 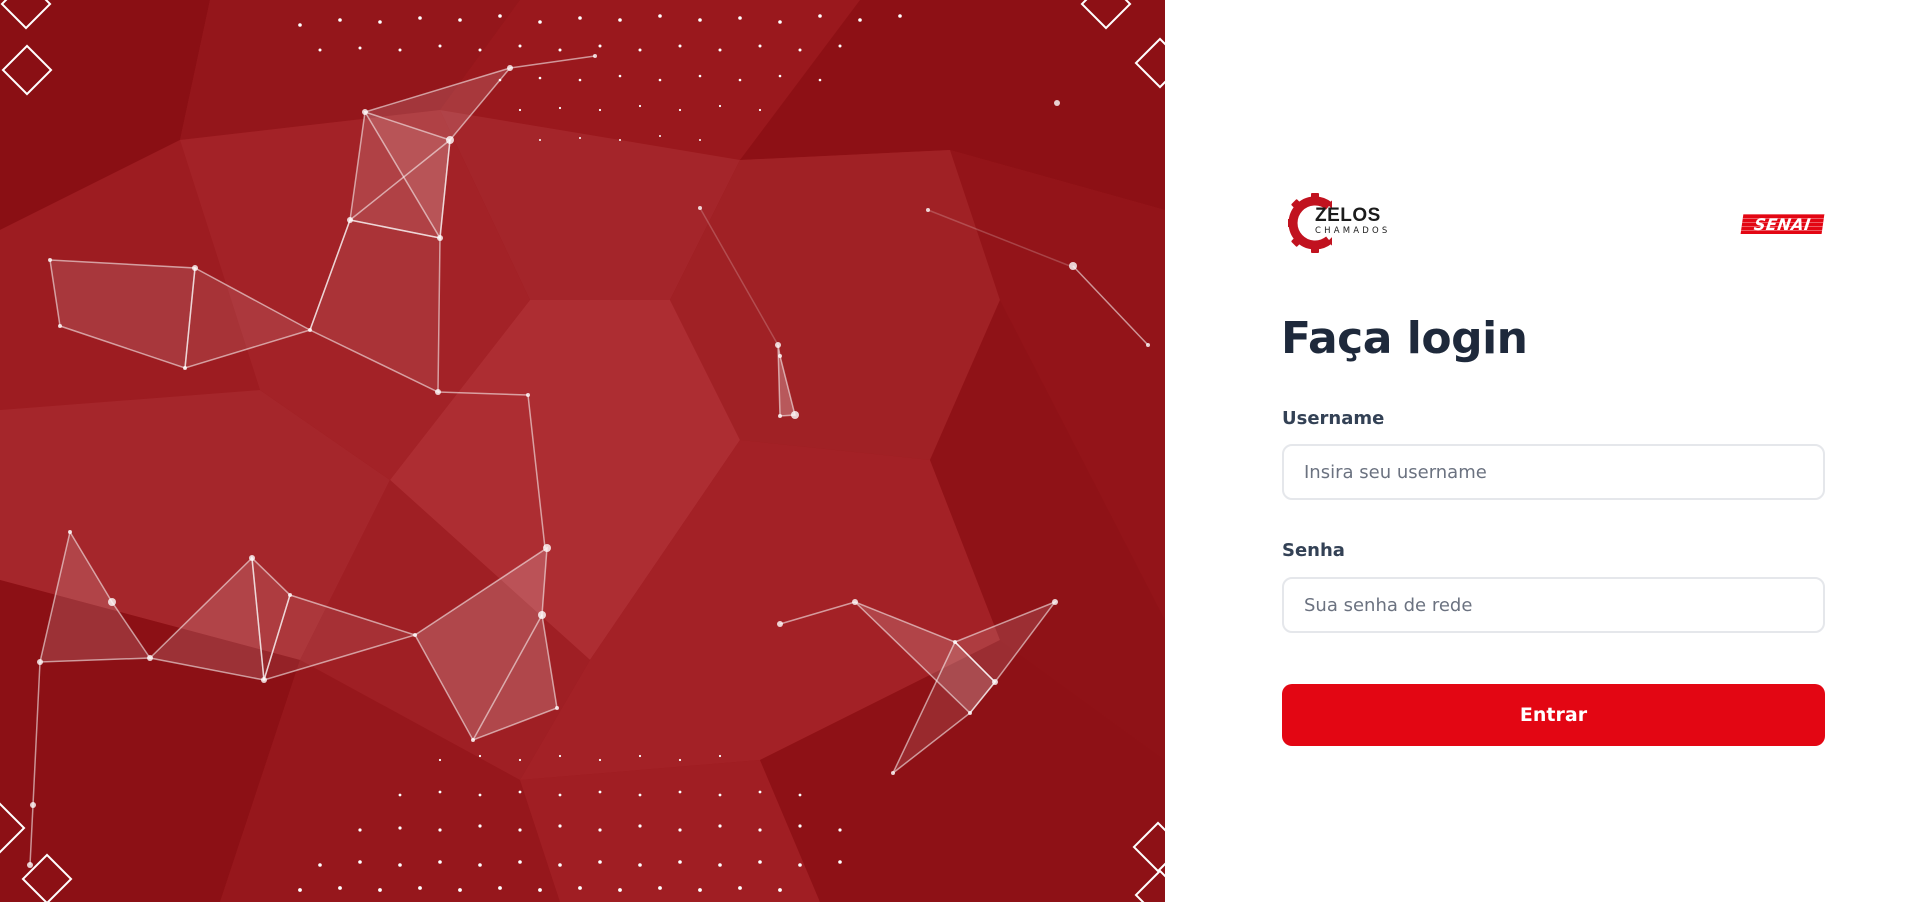 What do you see at coordinates (1553, 715) in the screenshot?
I see `login-button: Entrar` at bounding box center [1553, 715].